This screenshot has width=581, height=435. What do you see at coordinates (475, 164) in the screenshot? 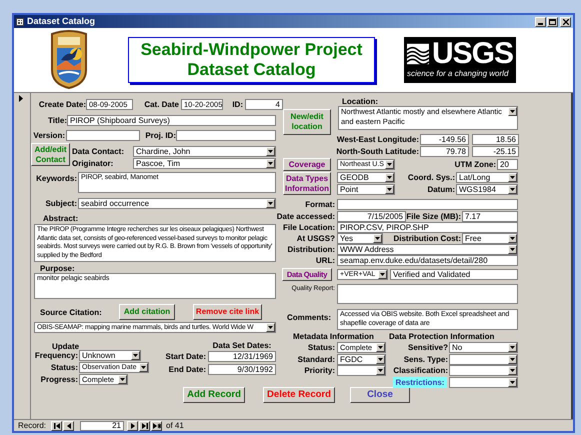
I see `field-label: UTM Zone:` at bounding box center [475, 164].